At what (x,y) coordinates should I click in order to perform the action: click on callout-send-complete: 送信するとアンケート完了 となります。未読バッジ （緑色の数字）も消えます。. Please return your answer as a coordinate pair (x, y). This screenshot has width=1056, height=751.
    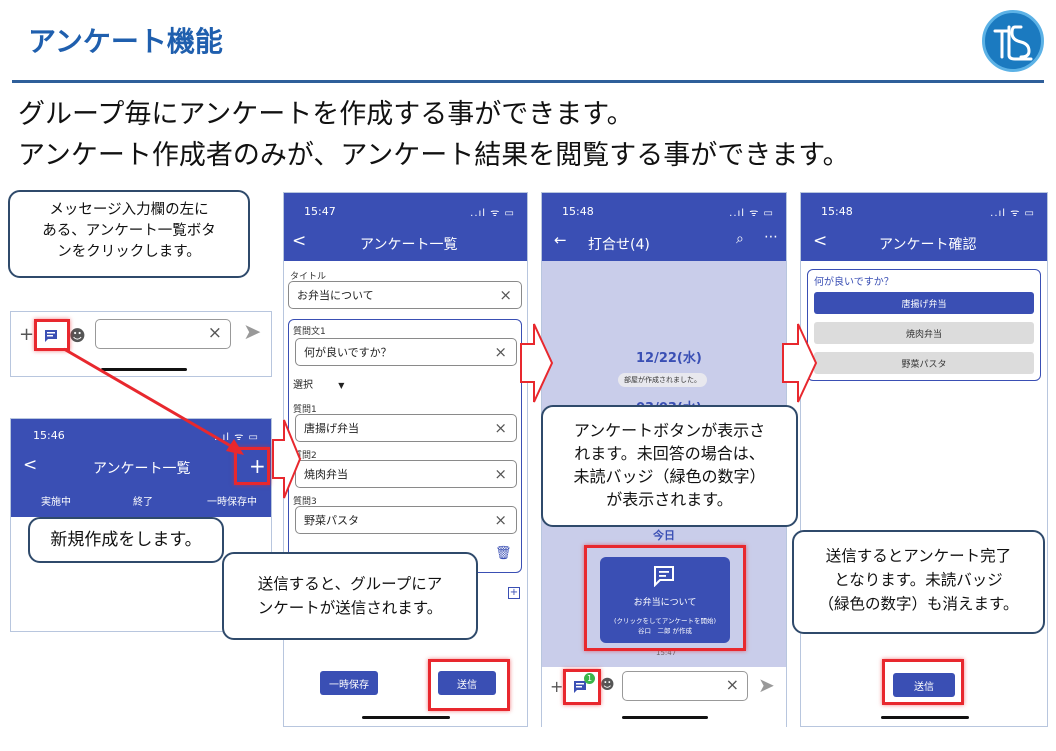
    Looking at the image, I should click on (918, 582).